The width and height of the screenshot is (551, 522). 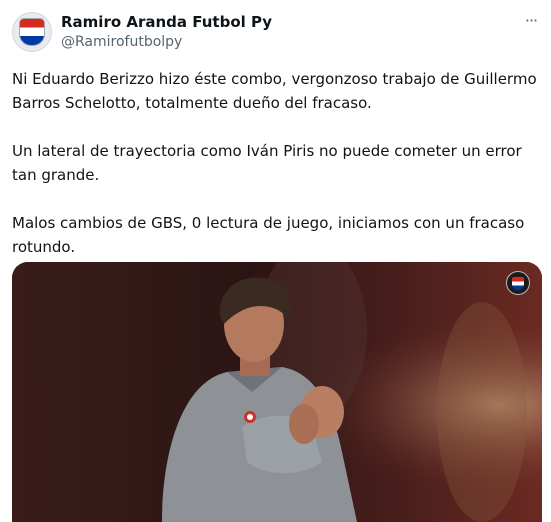 What do you see at coordinates (531, 22) in the screenshot?
I see `more-options-icon: ···` at bounding box center [531, 22].